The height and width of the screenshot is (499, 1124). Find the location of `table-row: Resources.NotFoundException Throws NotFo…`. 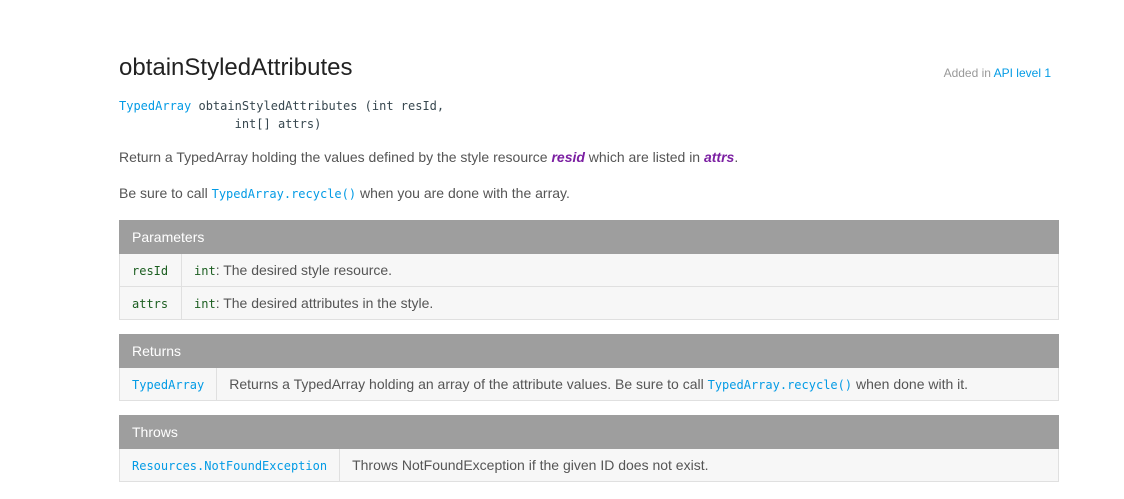

table-row: Resources.NotFoundException Throws NotFo… is located at coordinates (588, 465).